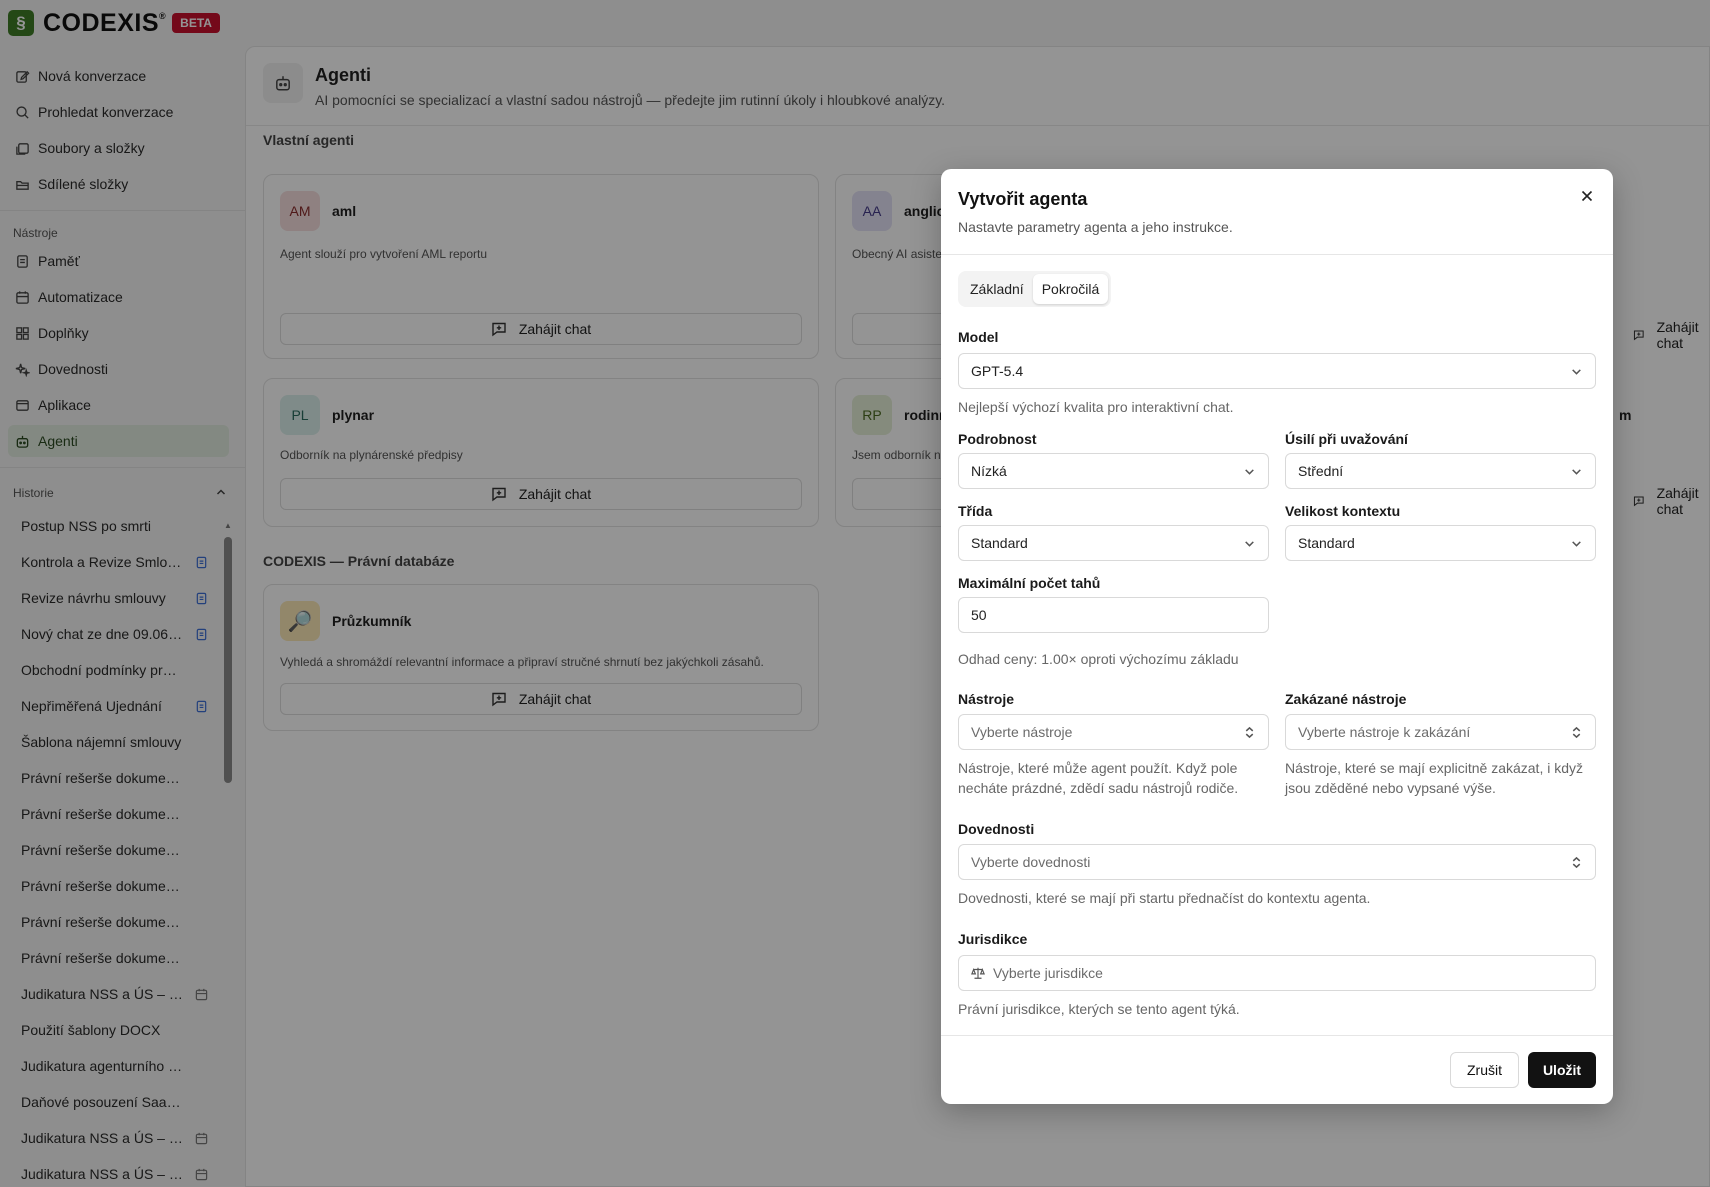 This screenshot has height=1187, width=1710. Describe the element at coordinates (1031, 862) in the screenshot. I see `skills-placeholder: Vyberte dovednosti` at that location.